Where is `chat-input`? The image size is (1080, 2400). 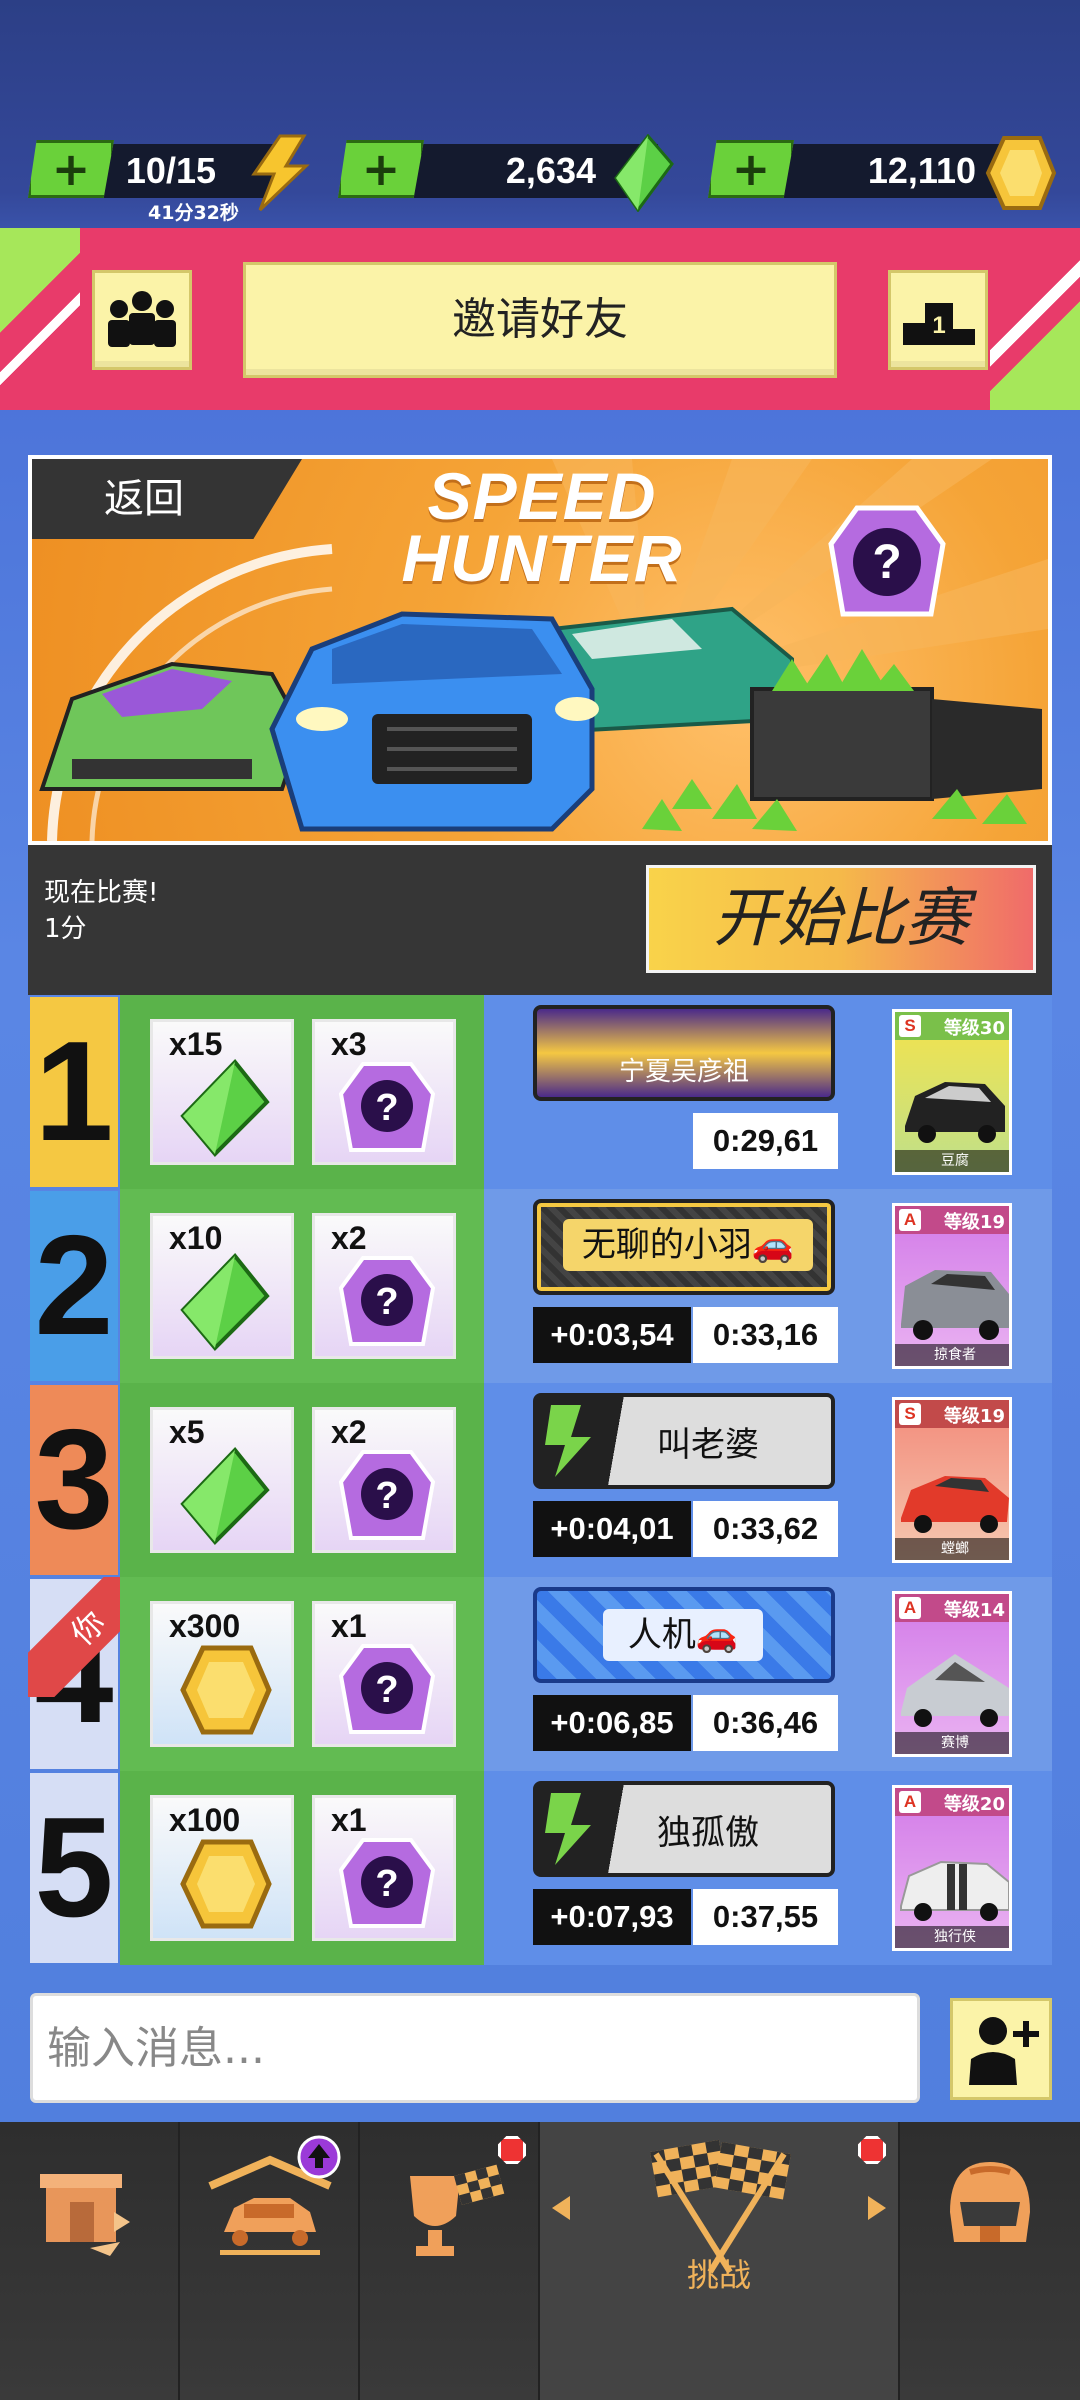 chat-input is located at coordinates (475, 2048).